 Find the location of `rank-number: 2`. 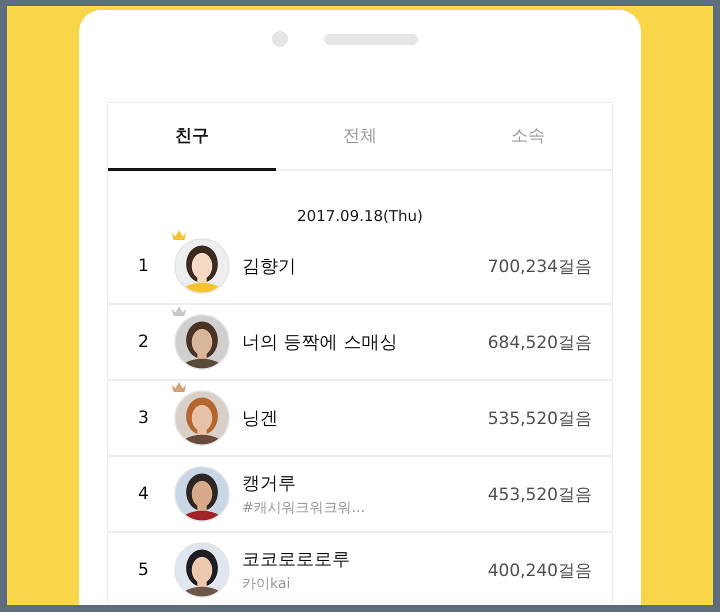

rank-number: 2 is located at coordinates (144, 342).